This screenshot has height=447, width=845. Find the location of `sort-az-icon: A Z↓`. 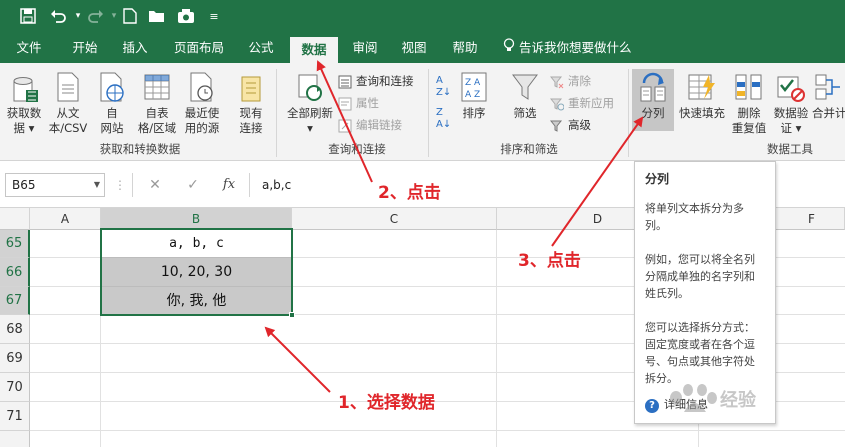

sort-az-icon: A Z↓ is located at coordinates (443, 87).